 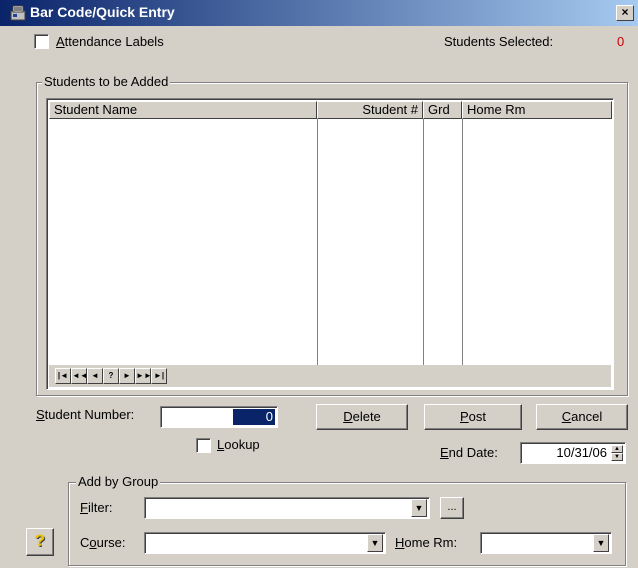 I want to click on window-title: Bar Code/Quick Entry, so click(x=102, y=12).